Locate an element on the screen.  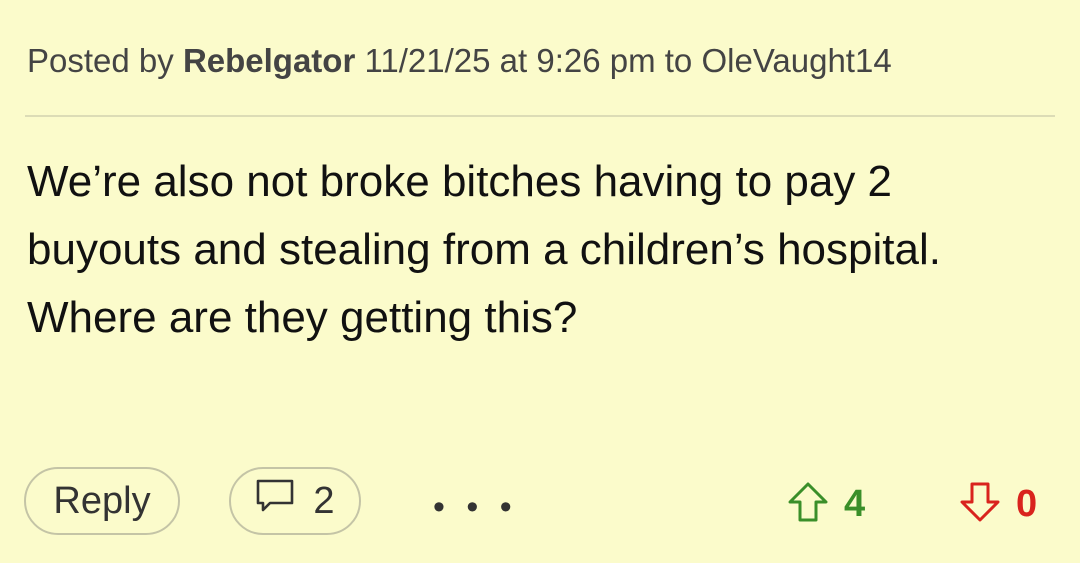
comment-count: 2 is located at coordinates (324, 500).